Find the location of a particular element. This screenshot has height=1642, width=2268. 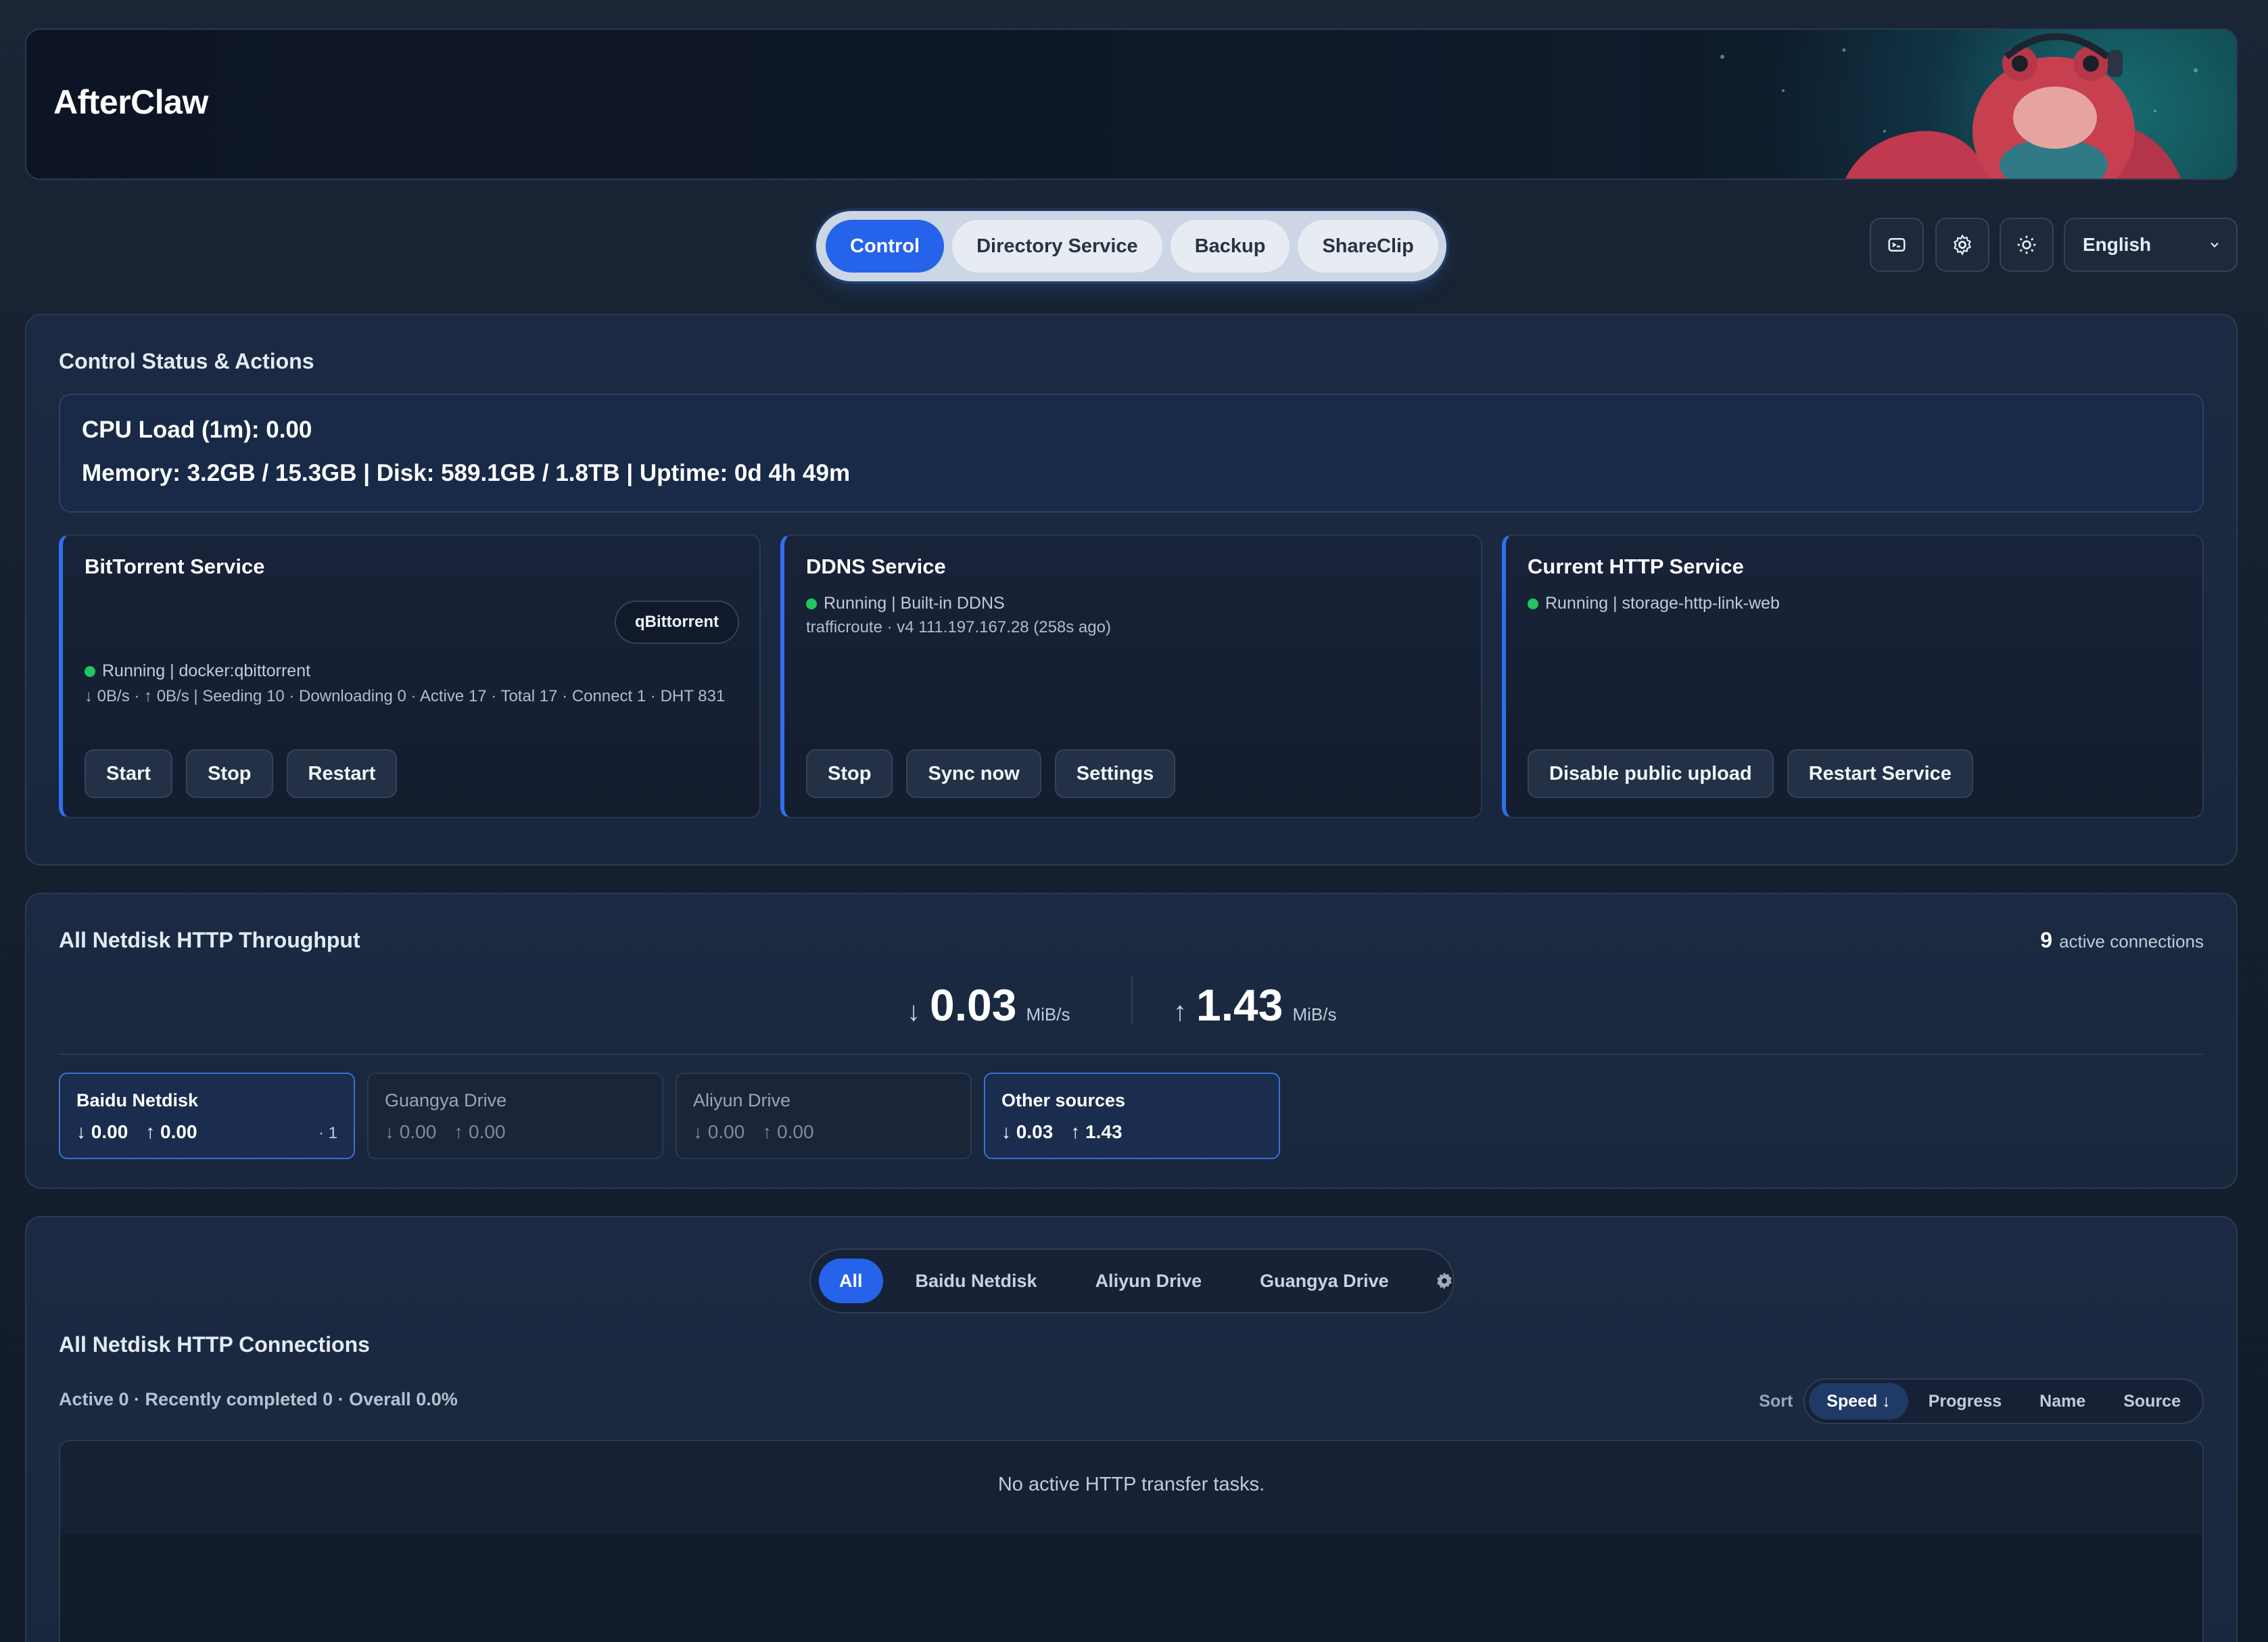

restart-button: Restart is located at coordinates (342, 773).